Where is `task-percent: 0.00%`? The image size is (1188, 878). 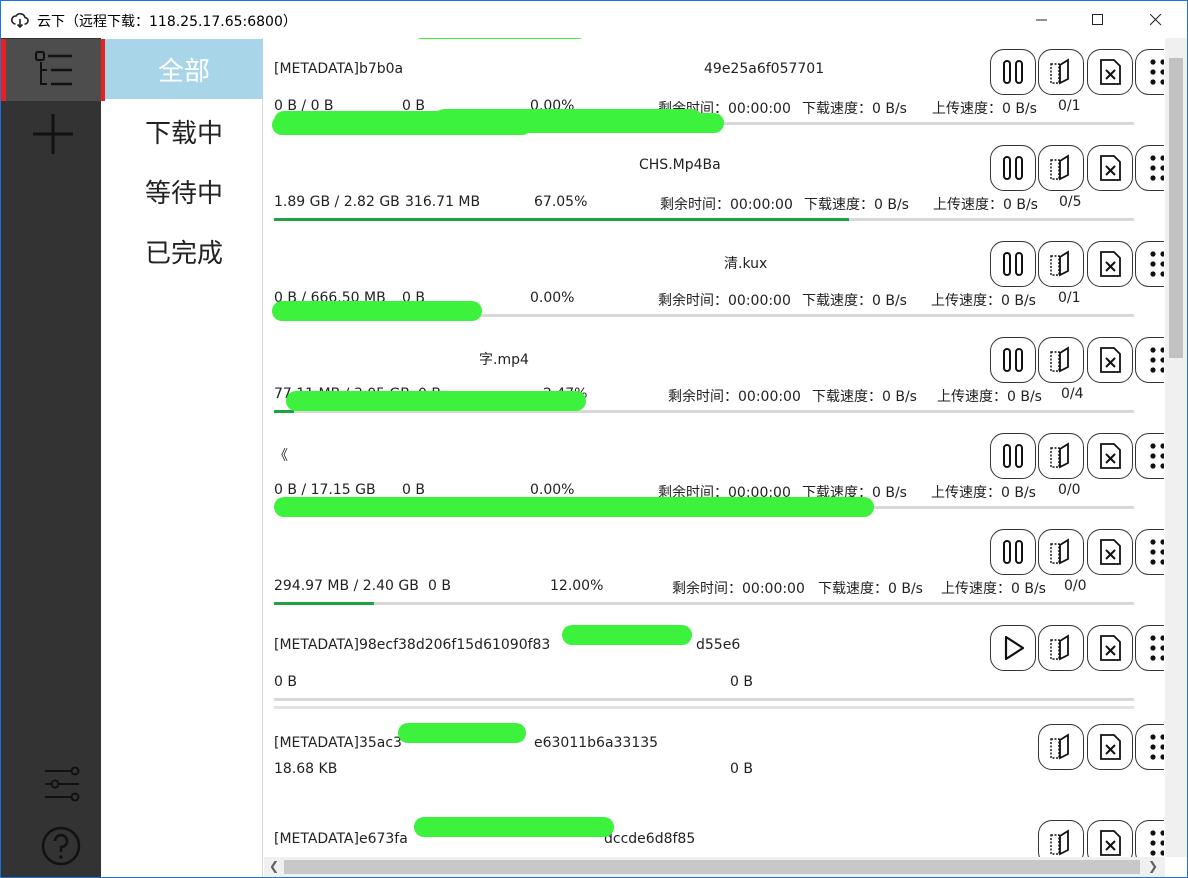 task-percent: 0.00% is located at coordinates (552, 298).